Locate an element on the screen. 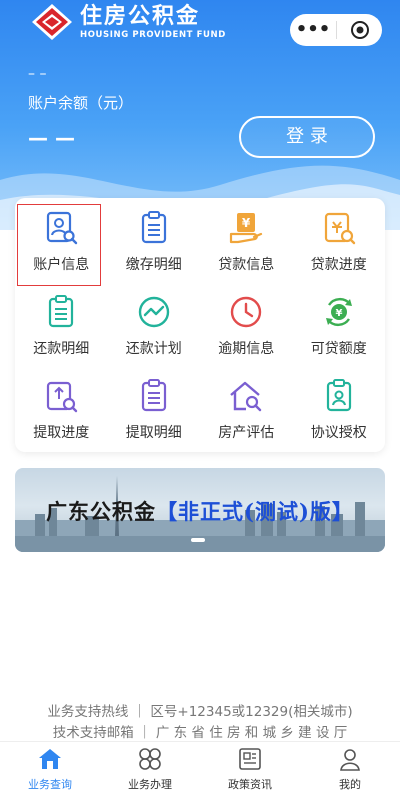 The width and height of the screenshot is (400, 798). menu-label: 可贷额度 is located at coordinates (338, 349).